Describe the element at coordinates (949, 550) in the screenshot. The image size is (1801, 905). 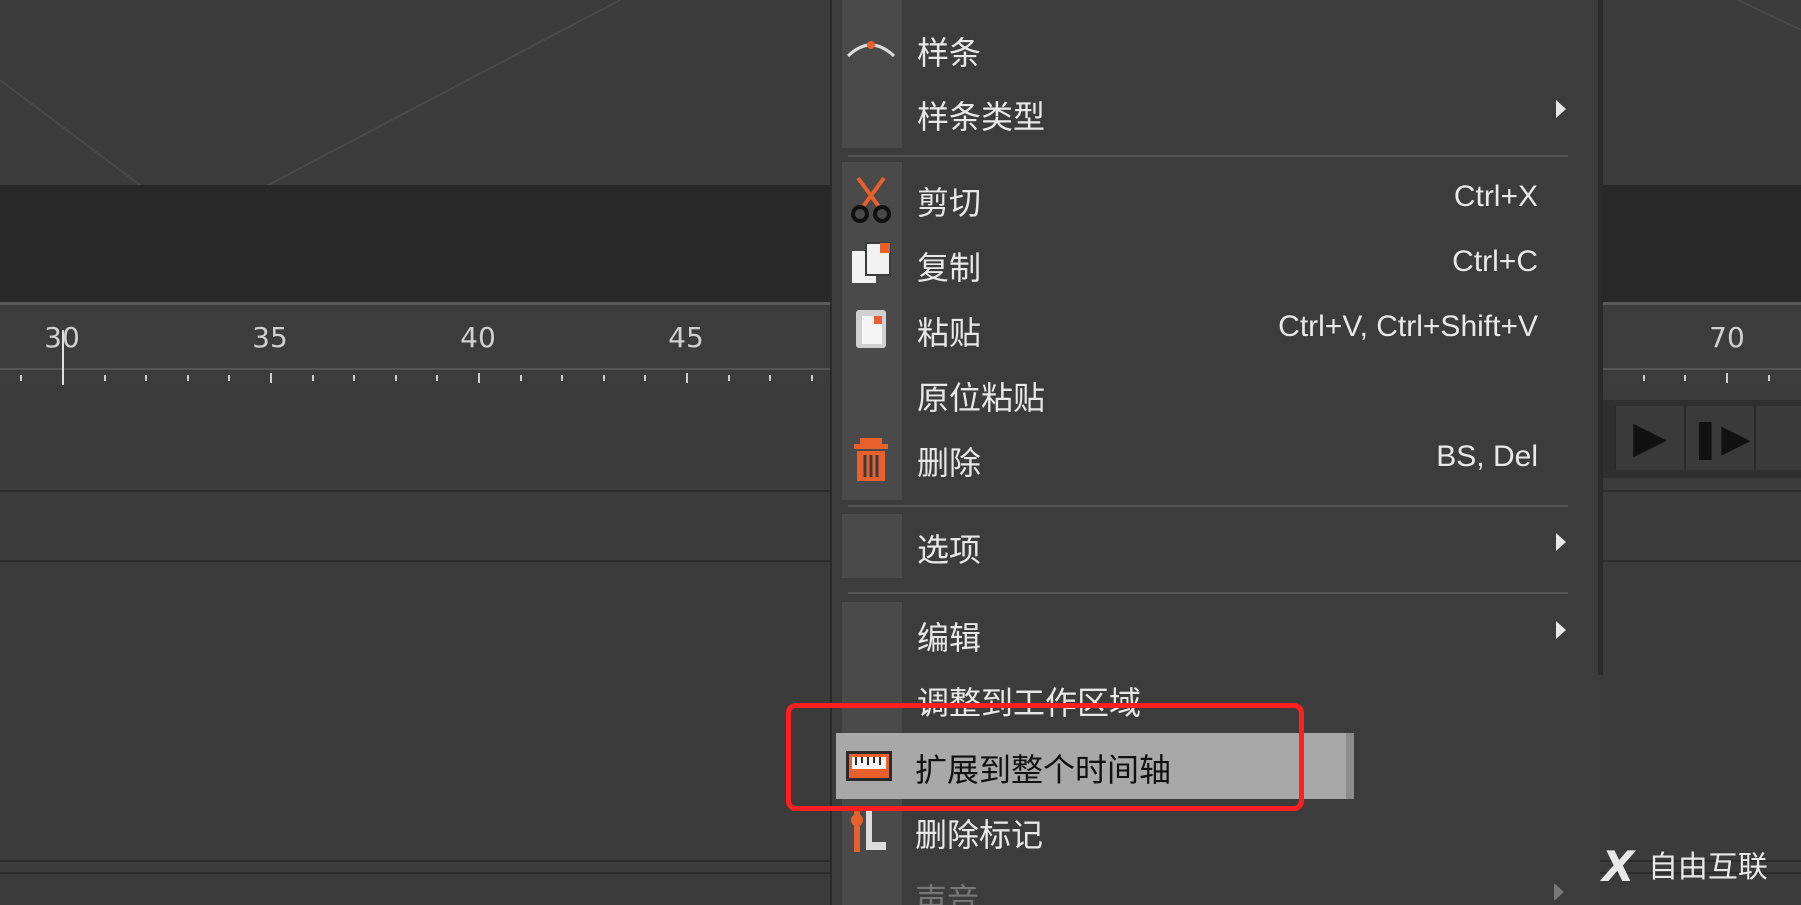
I see `menu-item-label: 选项` at that location.